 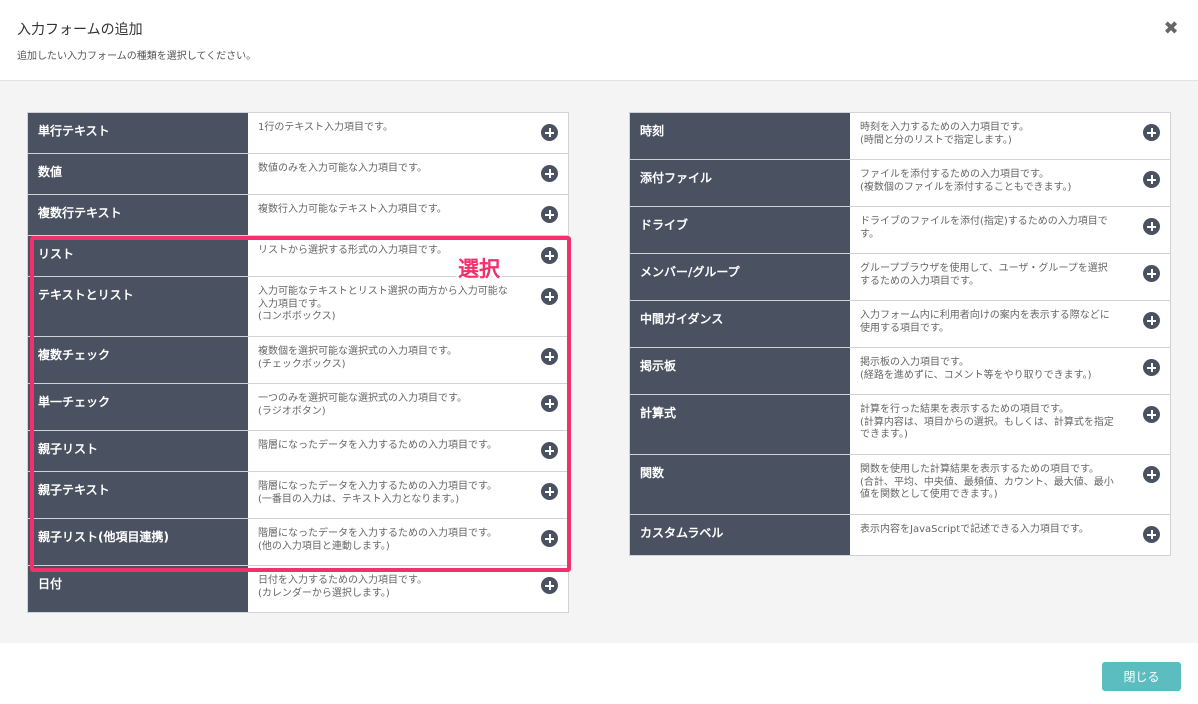 What do you see at coordinates (740, 535) in the screenshot?
I see `form-type-name: カスタムラベル` at bounding box center [740, 535].